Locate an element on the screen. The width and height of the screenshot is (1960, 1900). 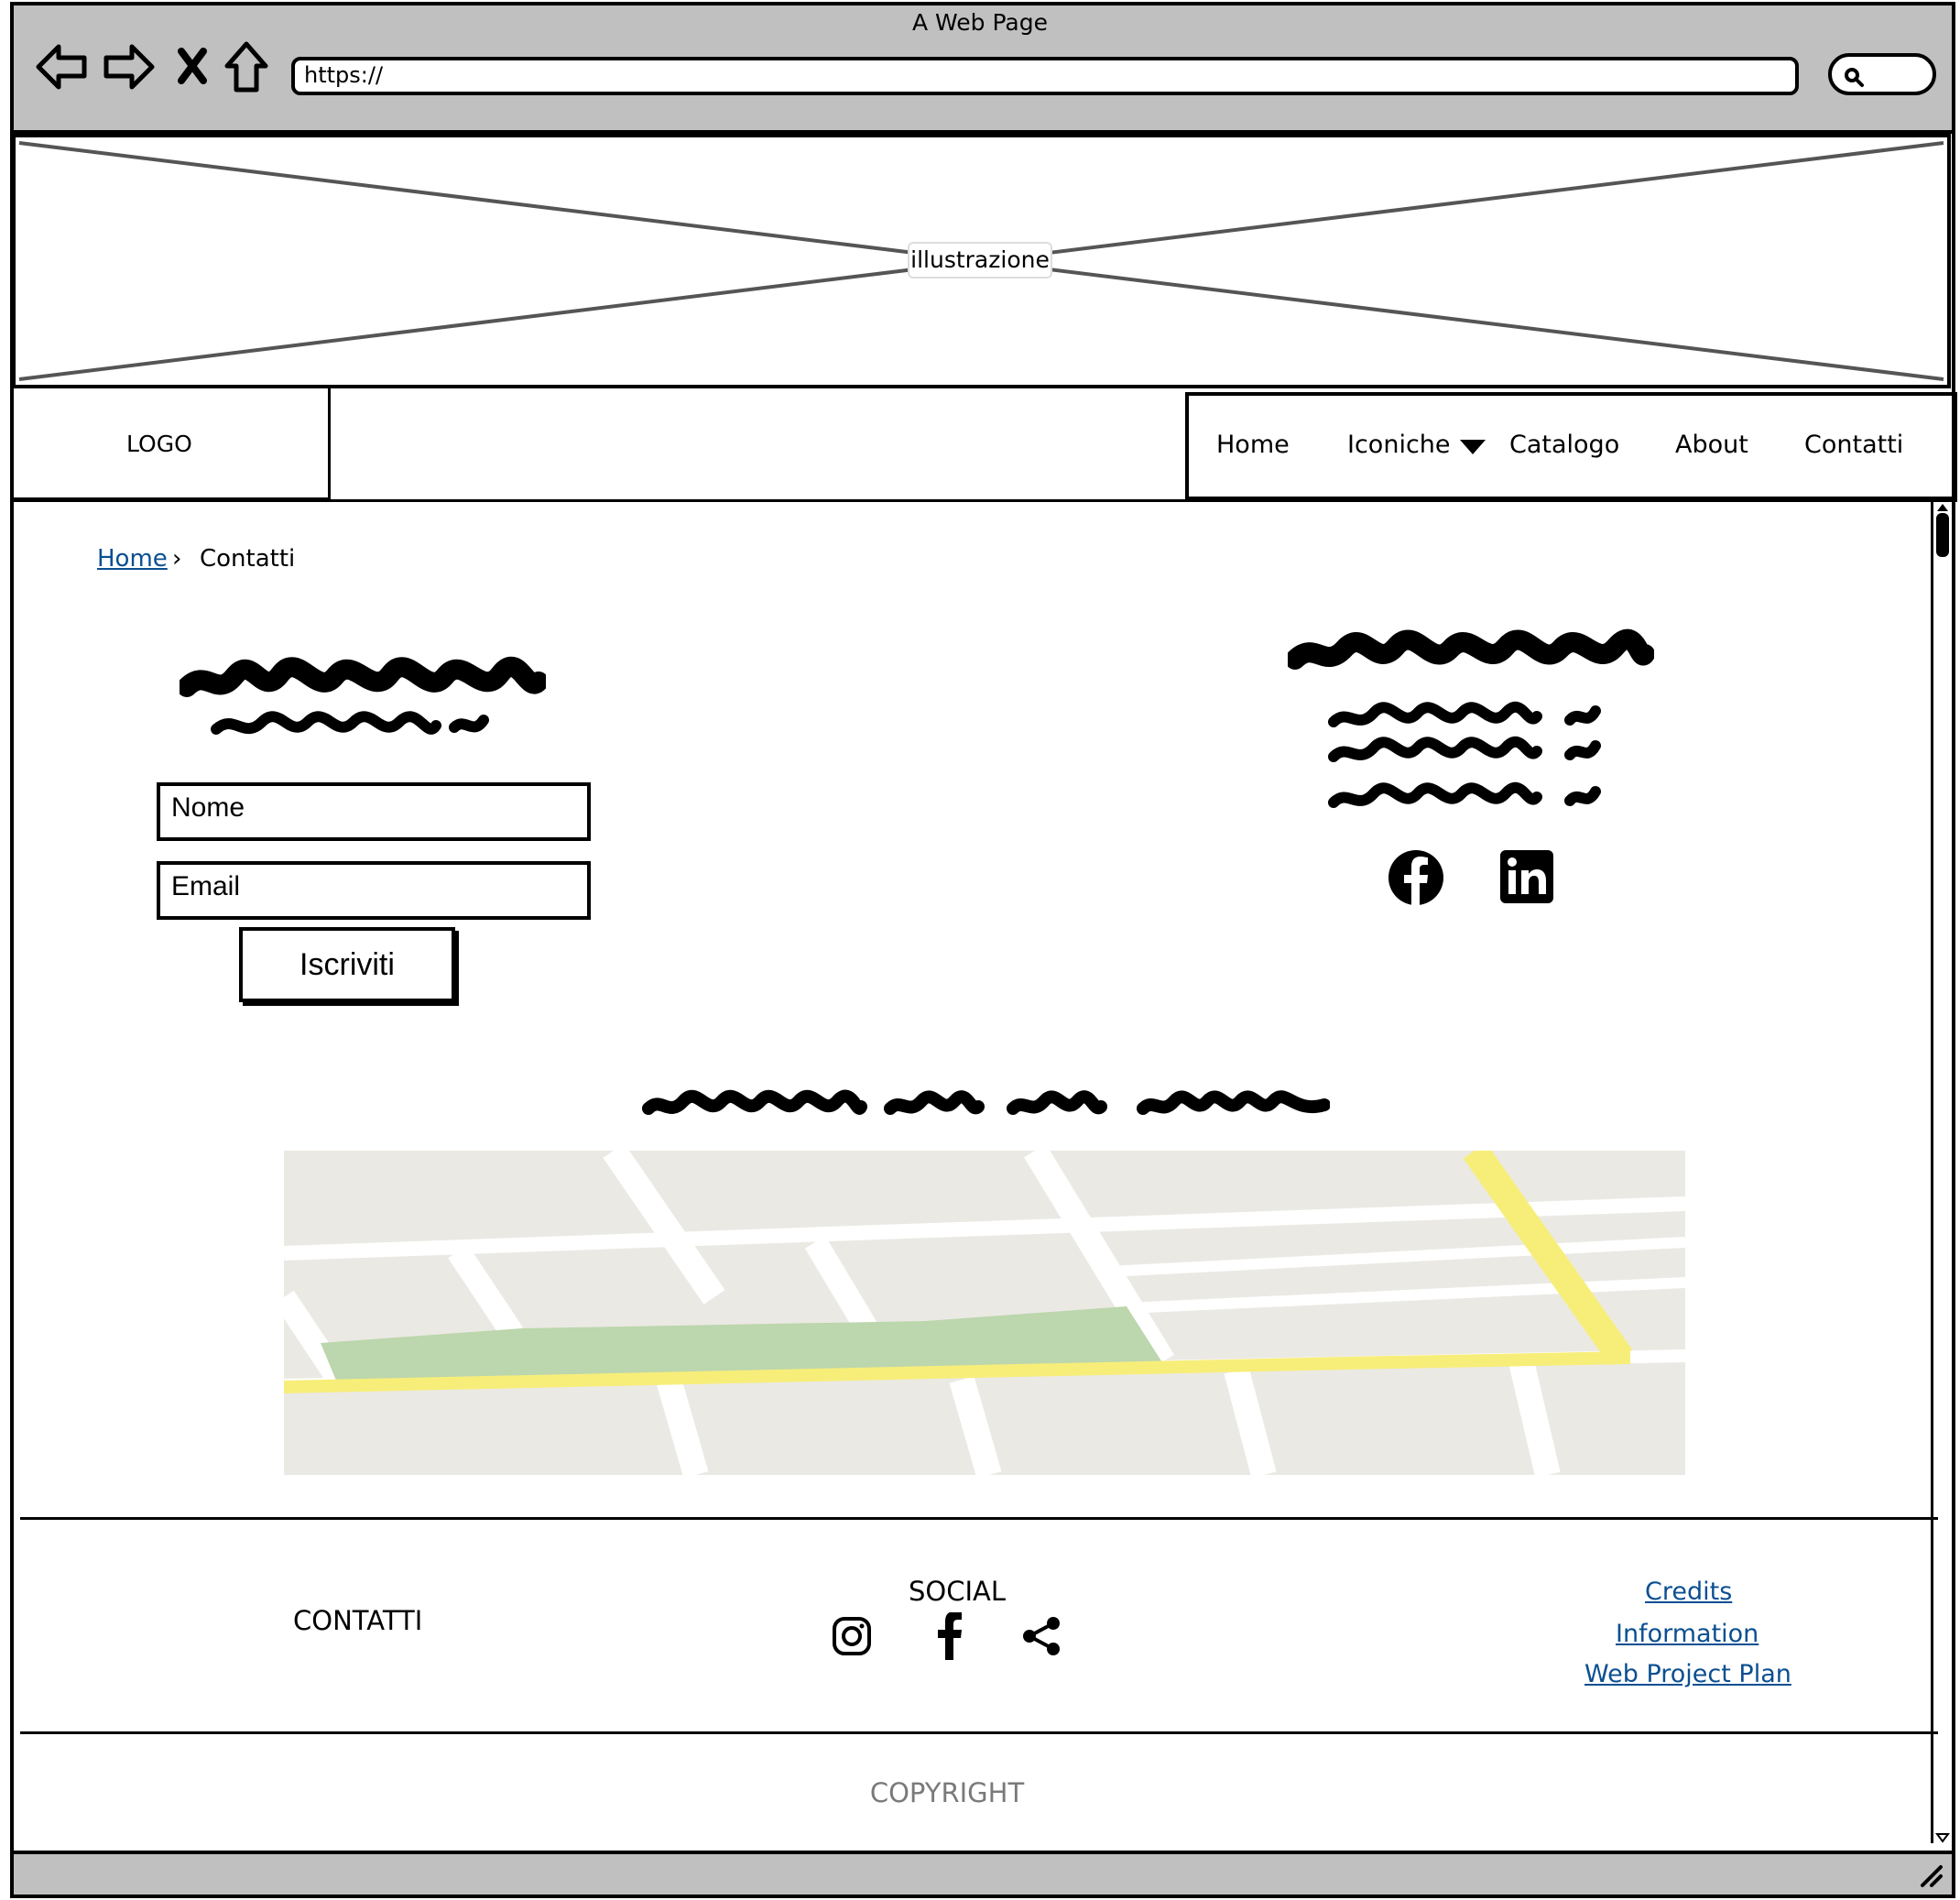
nav-item-catalogo: Catalogo is located at coordinates (1564, 445).